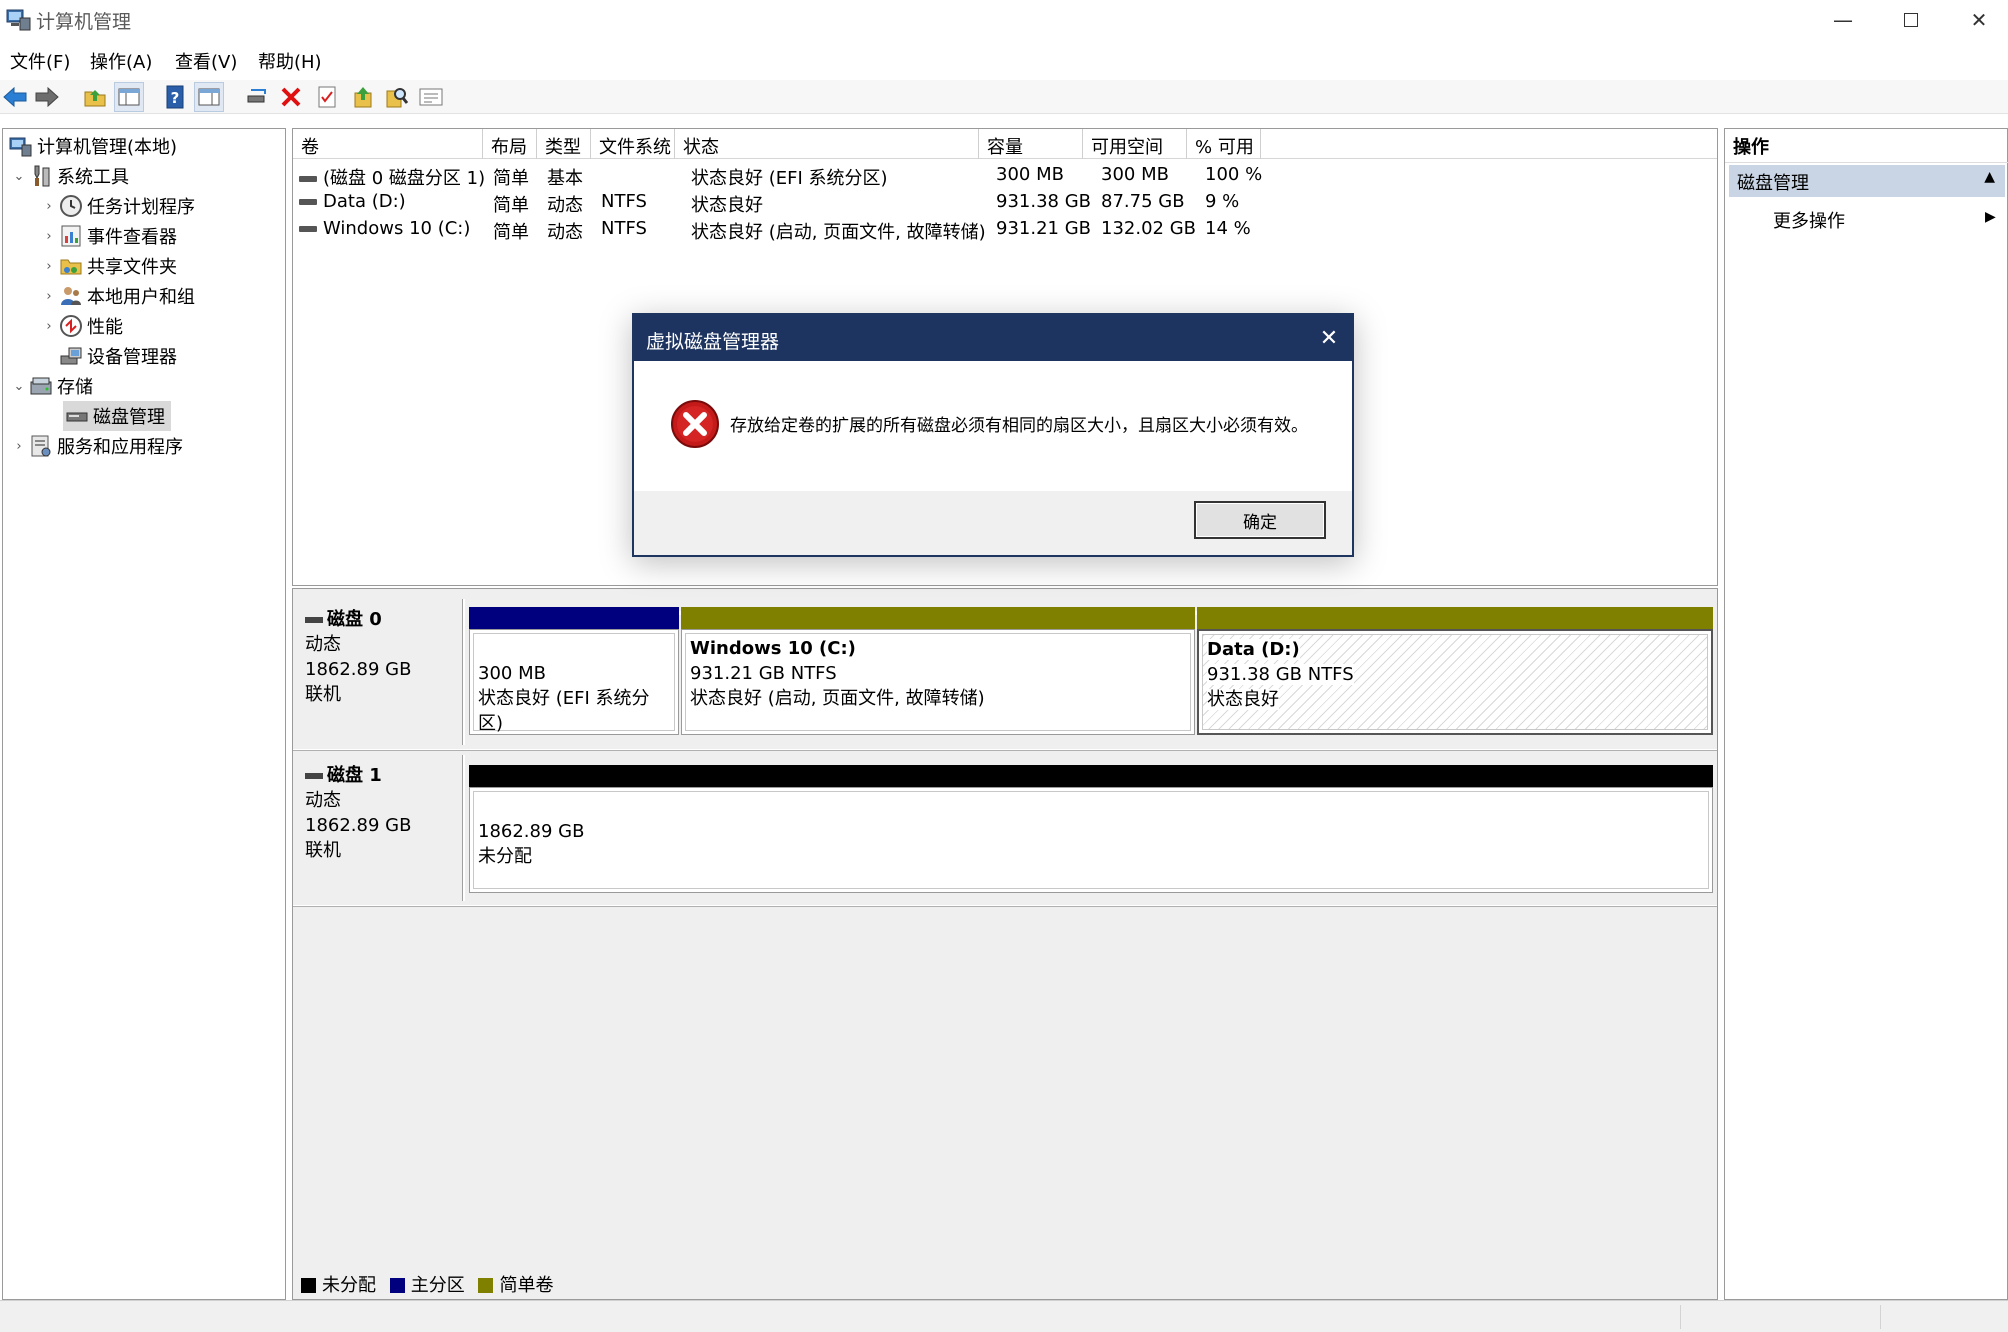 This screenshot has height=1332, width=2008. Describe the element at coordinates (323, 800) in the screenshot. I see `disk-1-type: 动态` at that location.